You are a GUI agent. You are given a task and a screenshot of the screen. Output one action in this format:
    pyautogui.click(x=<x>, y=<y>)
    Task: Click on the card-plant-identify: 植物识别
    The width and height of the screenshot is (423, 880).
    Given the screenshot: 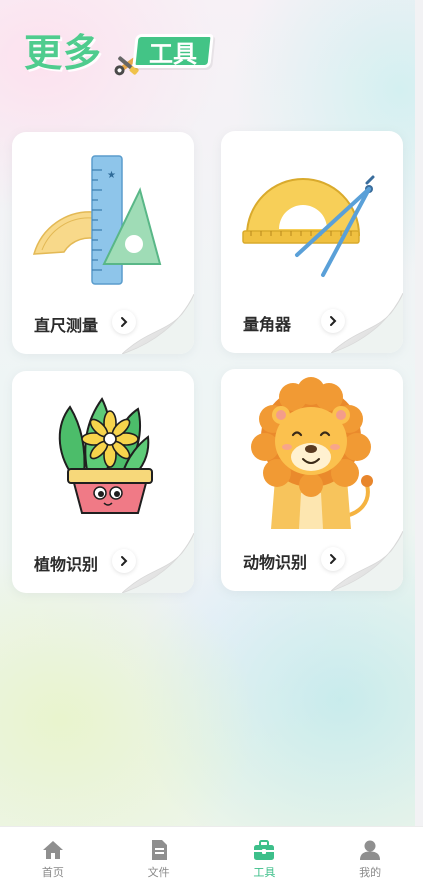 What is the action you would take?
    pyautogui.click(x=103, y=482)
    